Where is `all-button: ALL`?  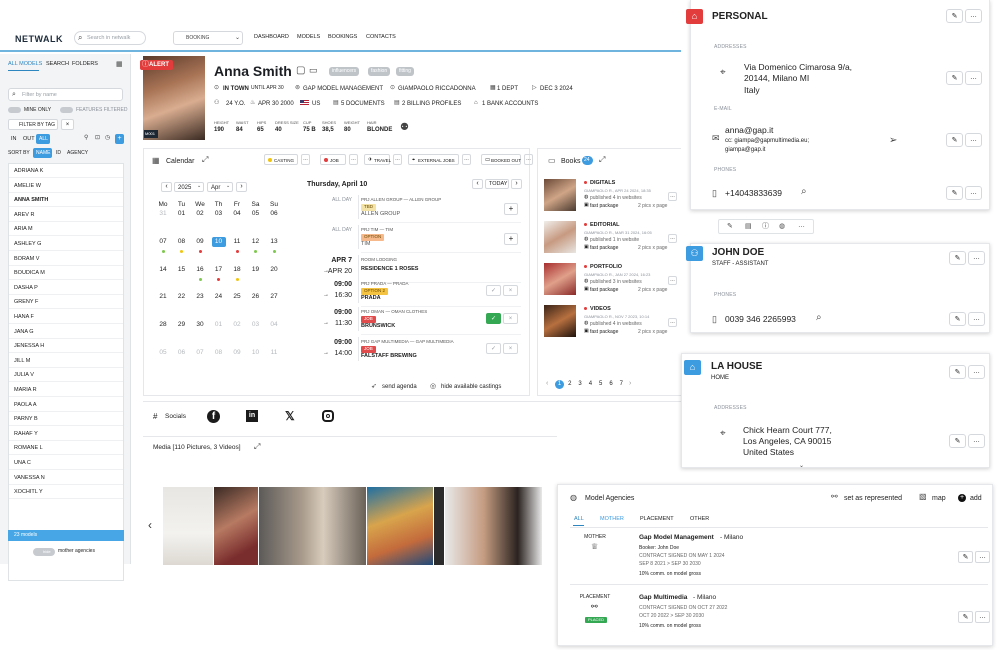 all-button: ALL is located at coordinates (43, 139).